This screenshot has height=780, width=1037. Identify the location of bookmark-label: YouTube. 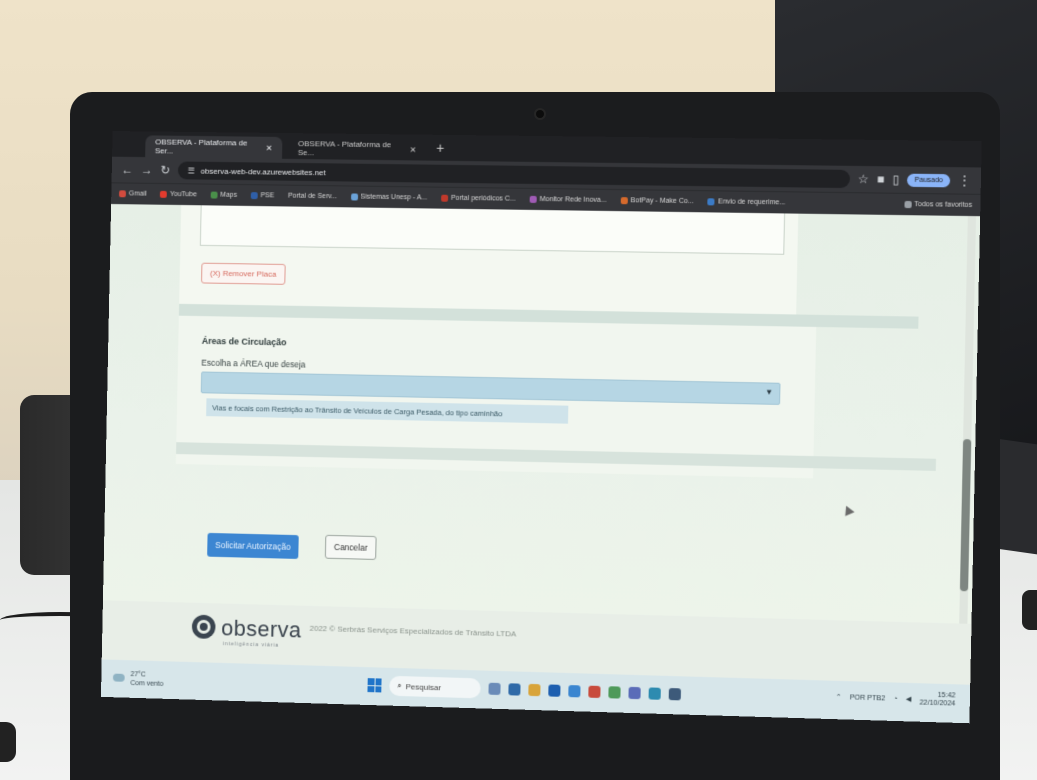
(183, 195).